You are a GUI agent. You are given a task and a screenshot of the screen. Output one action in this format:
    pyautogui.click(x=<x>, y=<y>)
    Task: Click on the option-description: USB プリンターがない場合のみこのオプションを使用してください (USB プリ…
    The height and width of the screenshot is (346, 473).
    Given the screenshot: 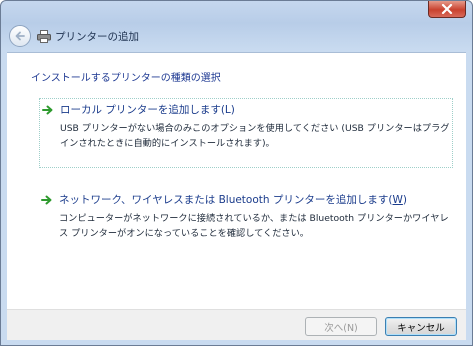 What is the action you would take?
    pyautogui.click(x=255, y=136)
    